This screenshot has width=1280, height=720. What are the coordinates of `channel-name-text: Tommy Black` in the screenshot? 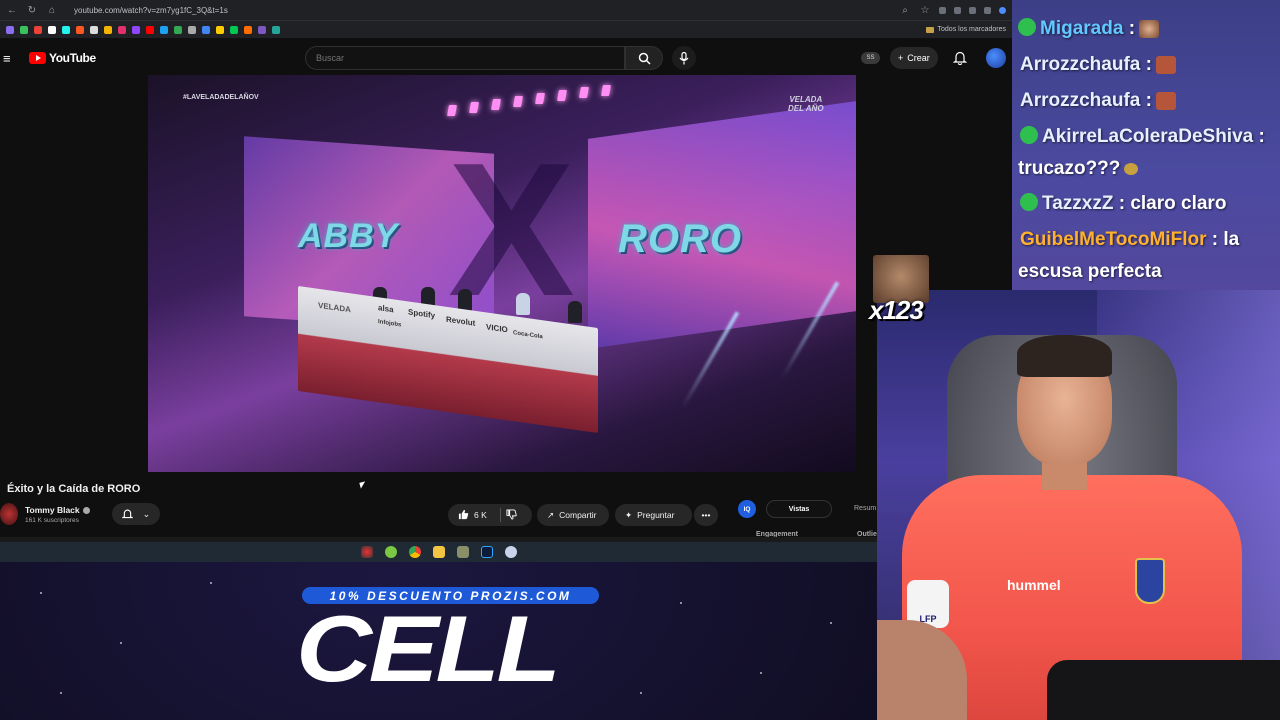 It's located at (52, 510).